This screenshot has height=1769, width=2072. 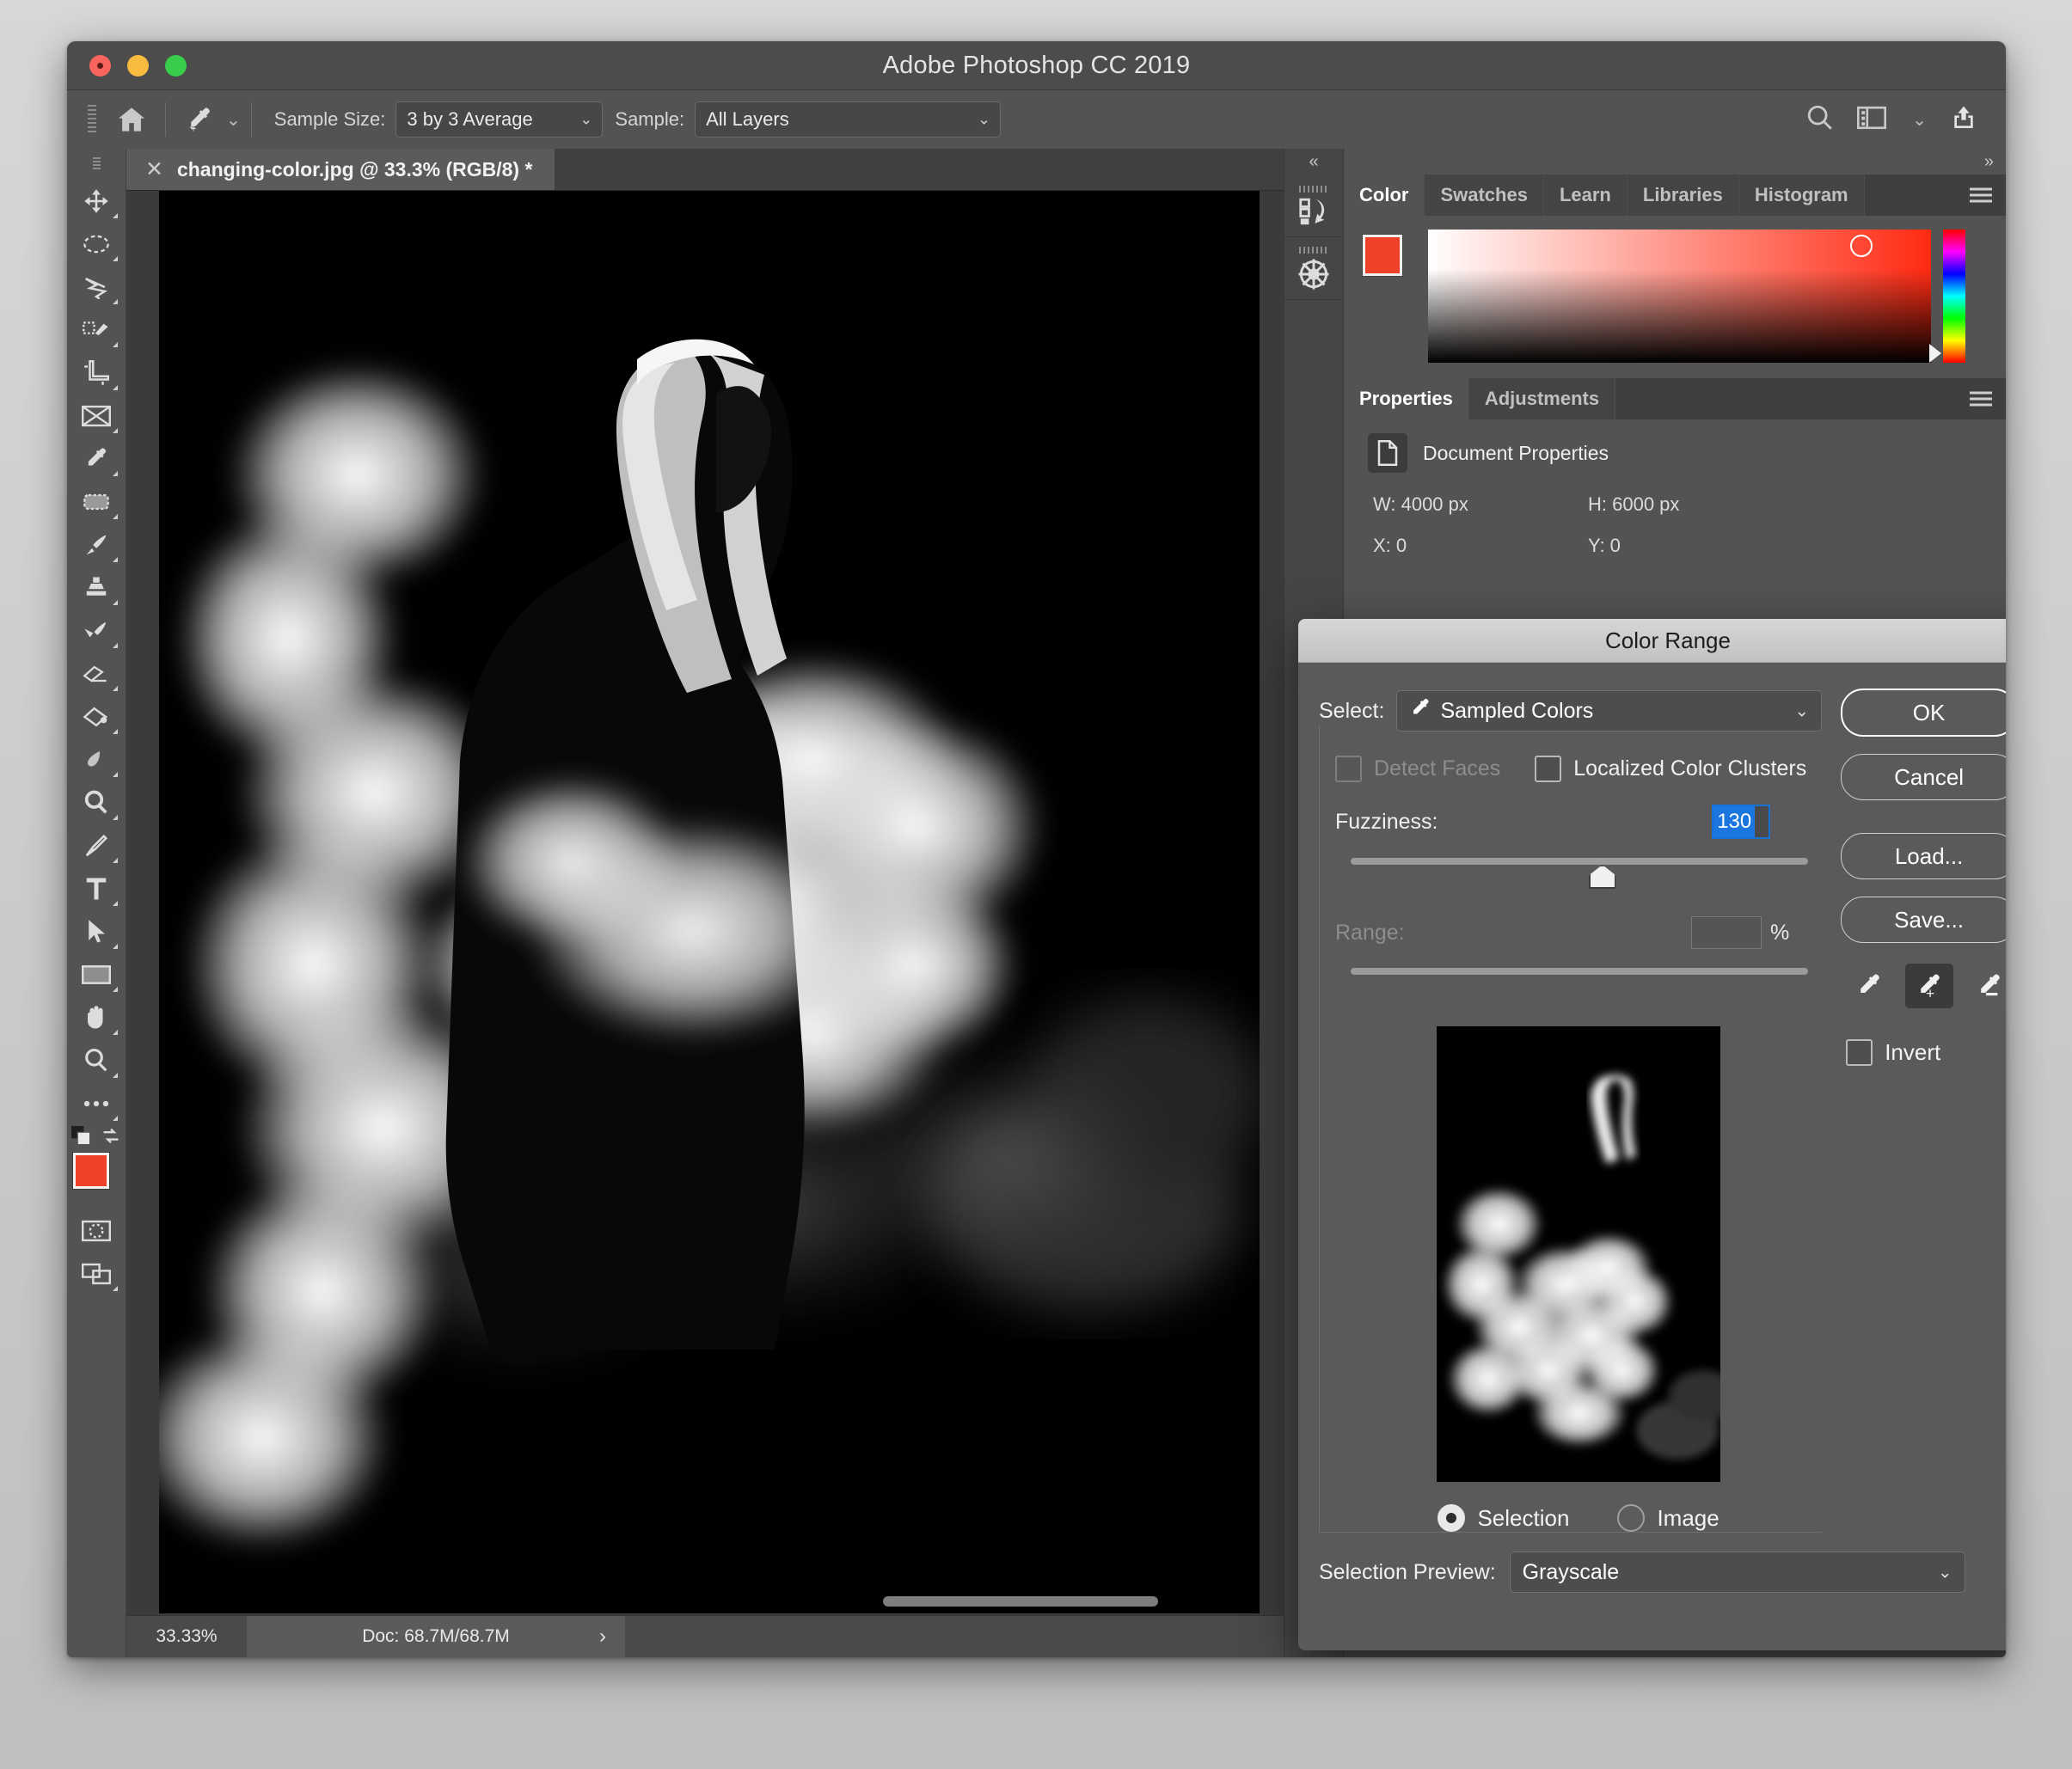 What do you see at coordinates (96, 846) in the screenshot?
I see `sidebar-item-pen-tool` at bounding box center [96, 846].